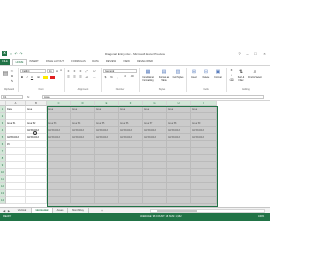  What do you see at coordinates (22, 77) in the screenshot?
I see `bold-icon: B` at bounding box center [22, 77].